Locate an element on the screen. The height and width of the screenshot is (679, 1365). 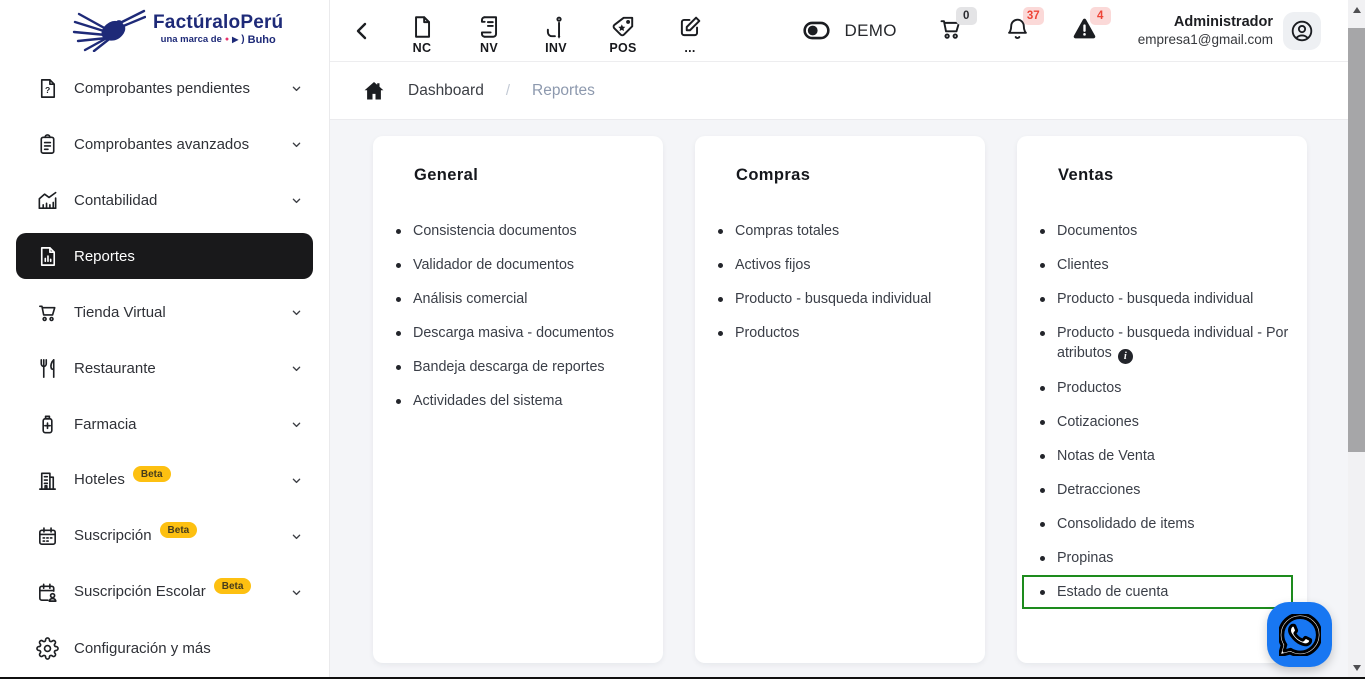
report-link-clientes: Clientes is located at coordinates (1162, 265).